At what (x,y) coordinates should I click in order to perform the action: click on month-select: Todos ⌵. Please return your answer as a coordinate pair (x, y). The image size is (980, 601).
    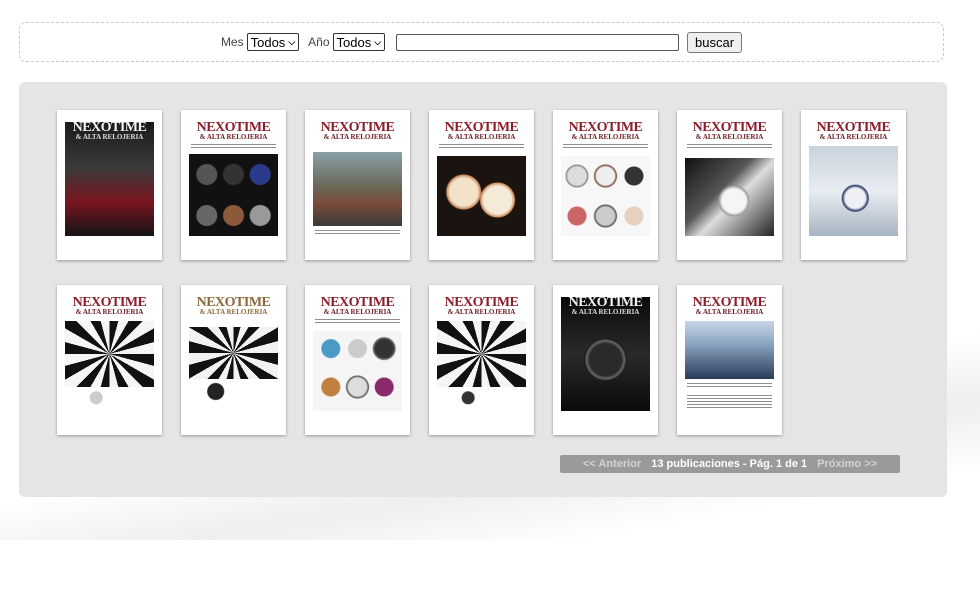
    Looking at the image, I should click on (273, 42).